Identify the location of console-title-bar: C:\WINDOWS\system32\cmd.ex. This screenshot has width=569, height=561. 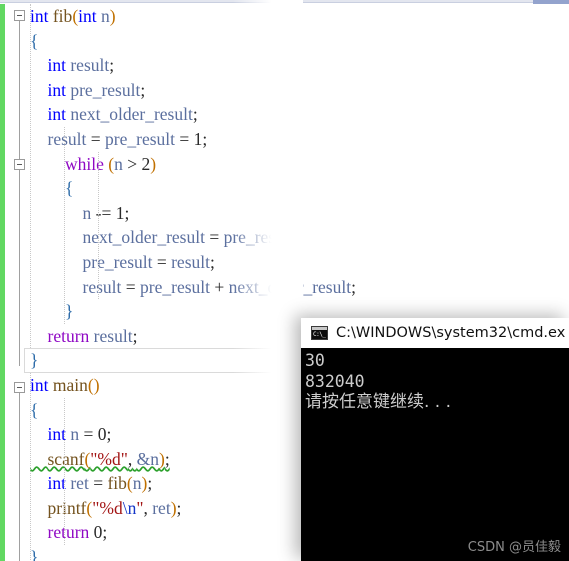
(435, 333).